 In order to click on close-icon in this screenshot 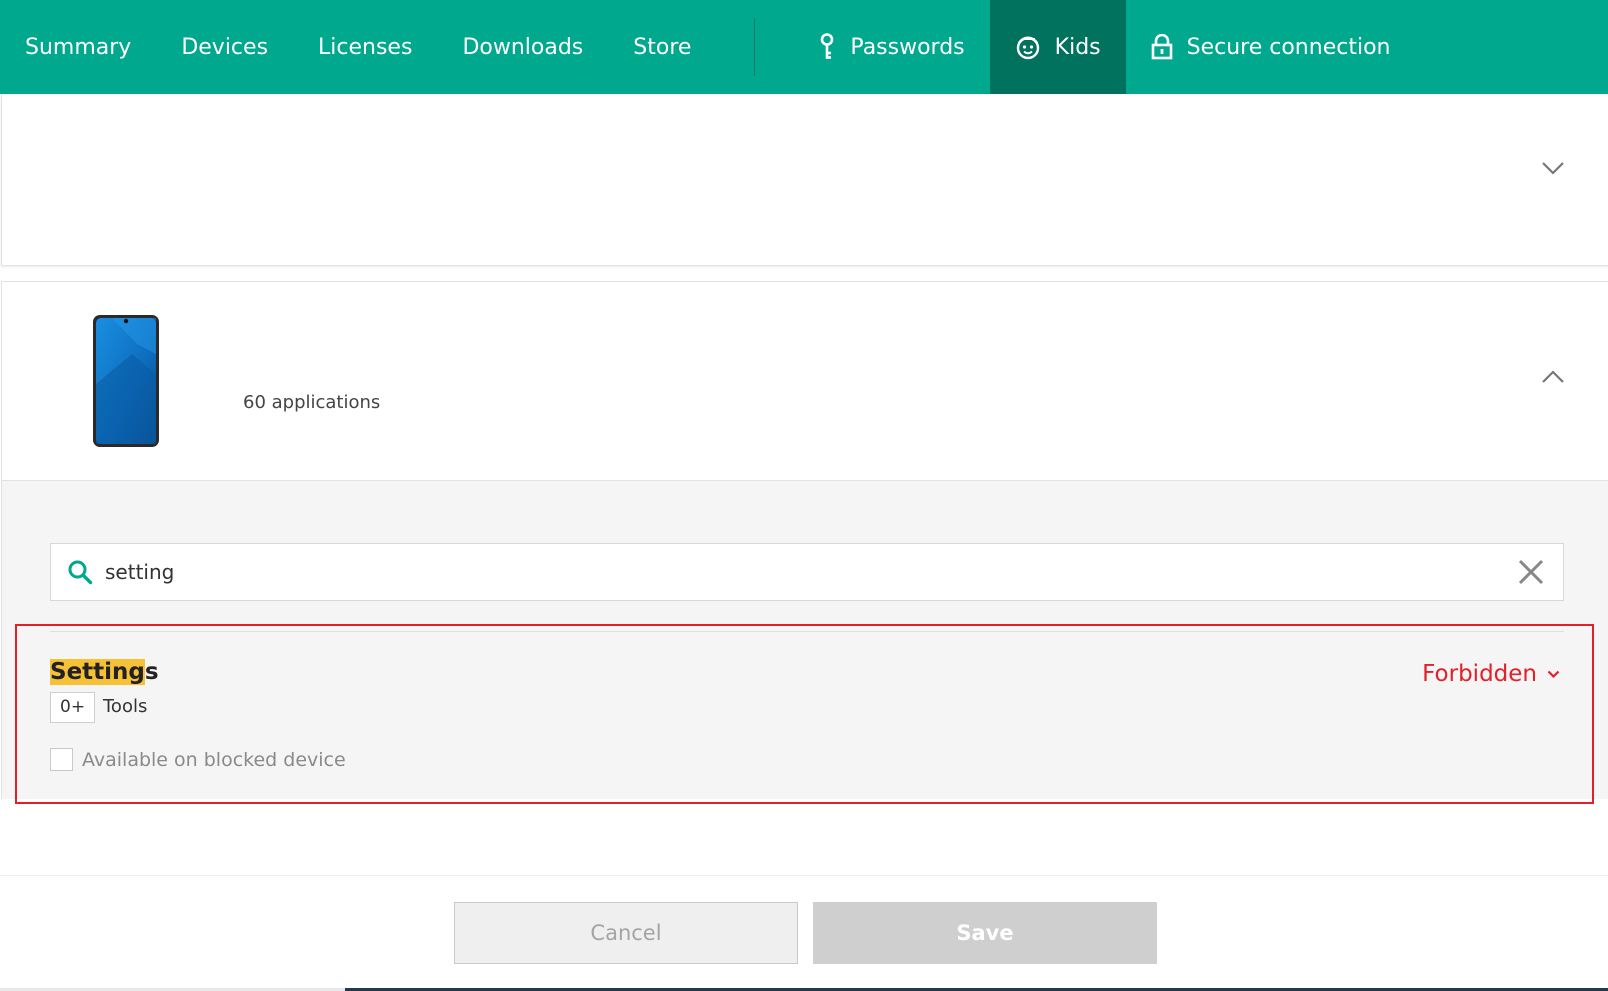, I will do `click(1531, 572)`.